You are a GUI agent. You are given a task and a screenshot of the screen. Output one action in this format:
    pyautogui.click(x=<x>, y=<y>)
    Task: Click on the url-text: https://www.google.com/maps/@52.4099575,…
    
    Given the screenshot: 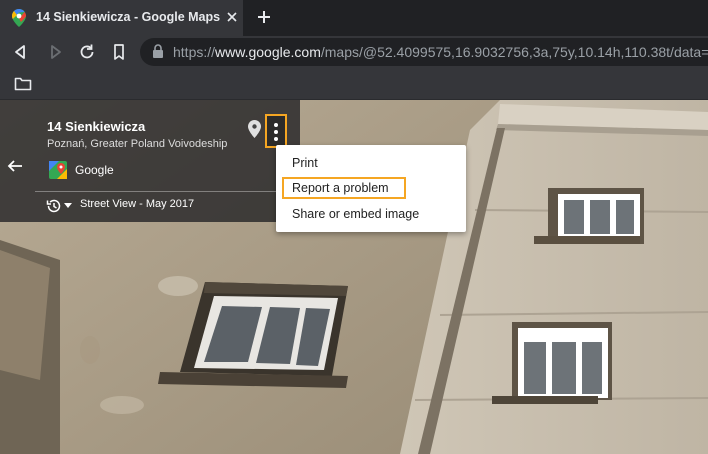 What is the action you would take?
    pyautogui.click(x=440, y=52)
    